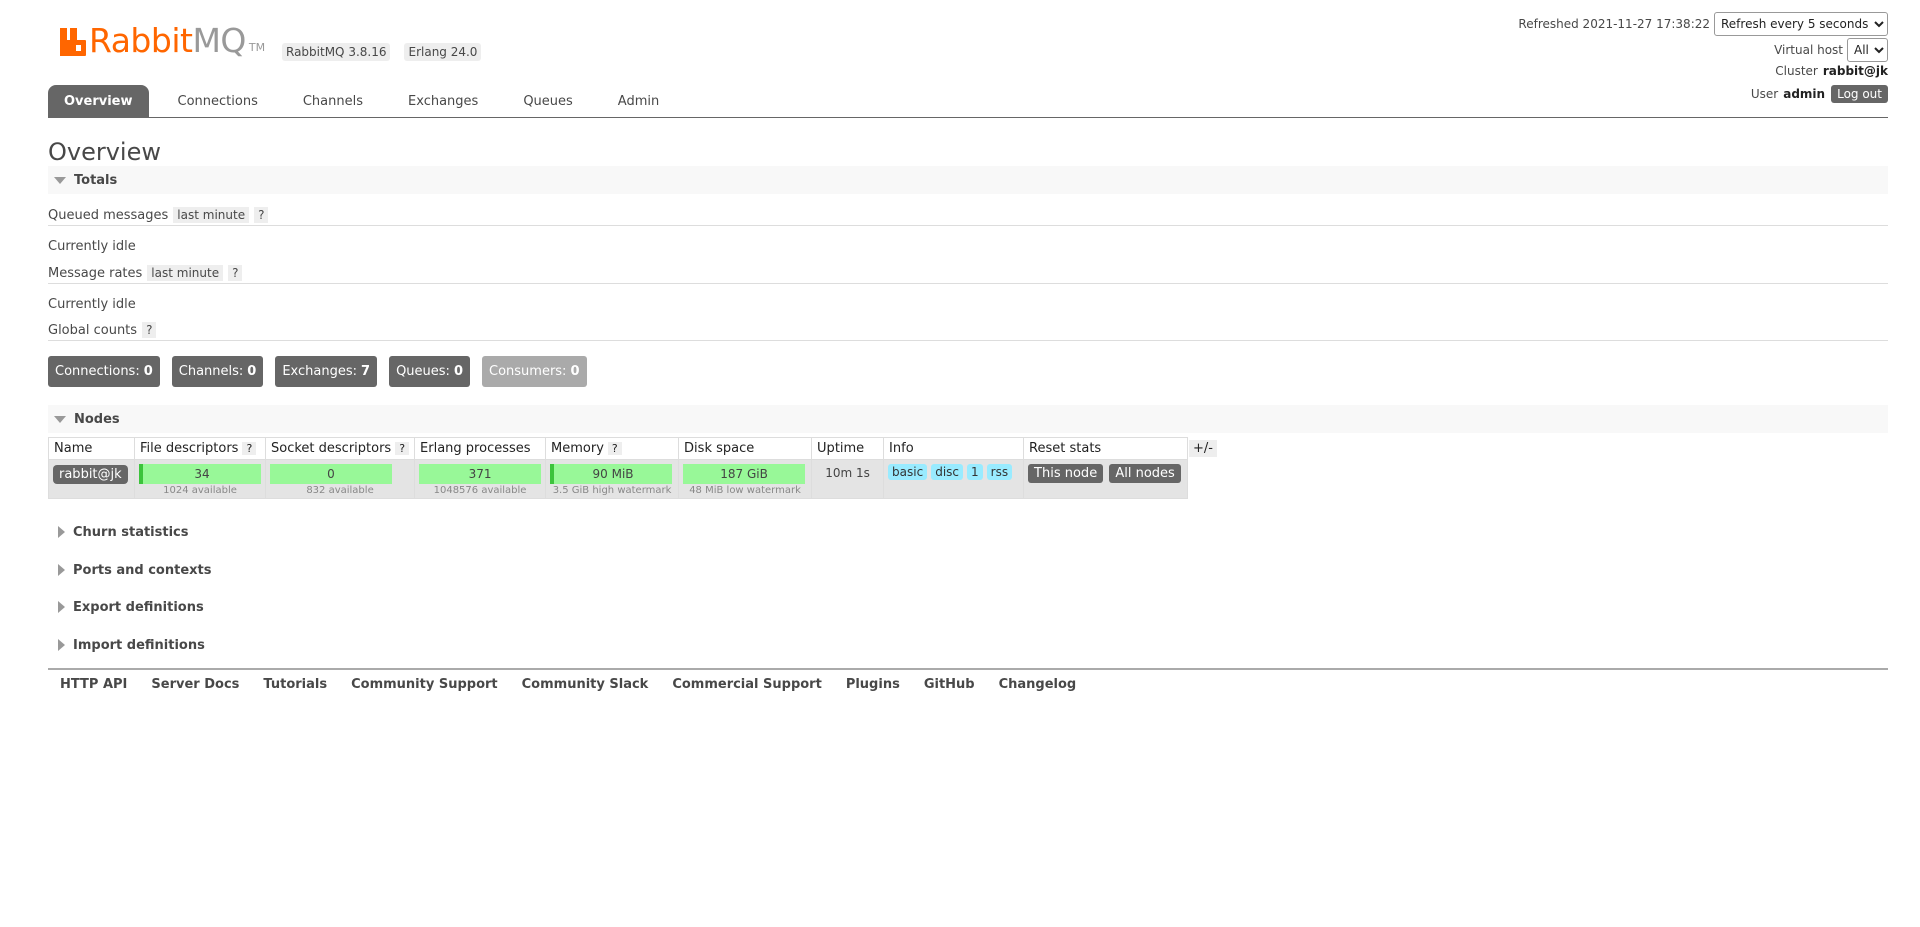 This screenshot has width=1920, height=927. Describe the element at coordinates (480, 490) in the screenshot. I see `erlang-processes-available: 1048576 available` at that location.